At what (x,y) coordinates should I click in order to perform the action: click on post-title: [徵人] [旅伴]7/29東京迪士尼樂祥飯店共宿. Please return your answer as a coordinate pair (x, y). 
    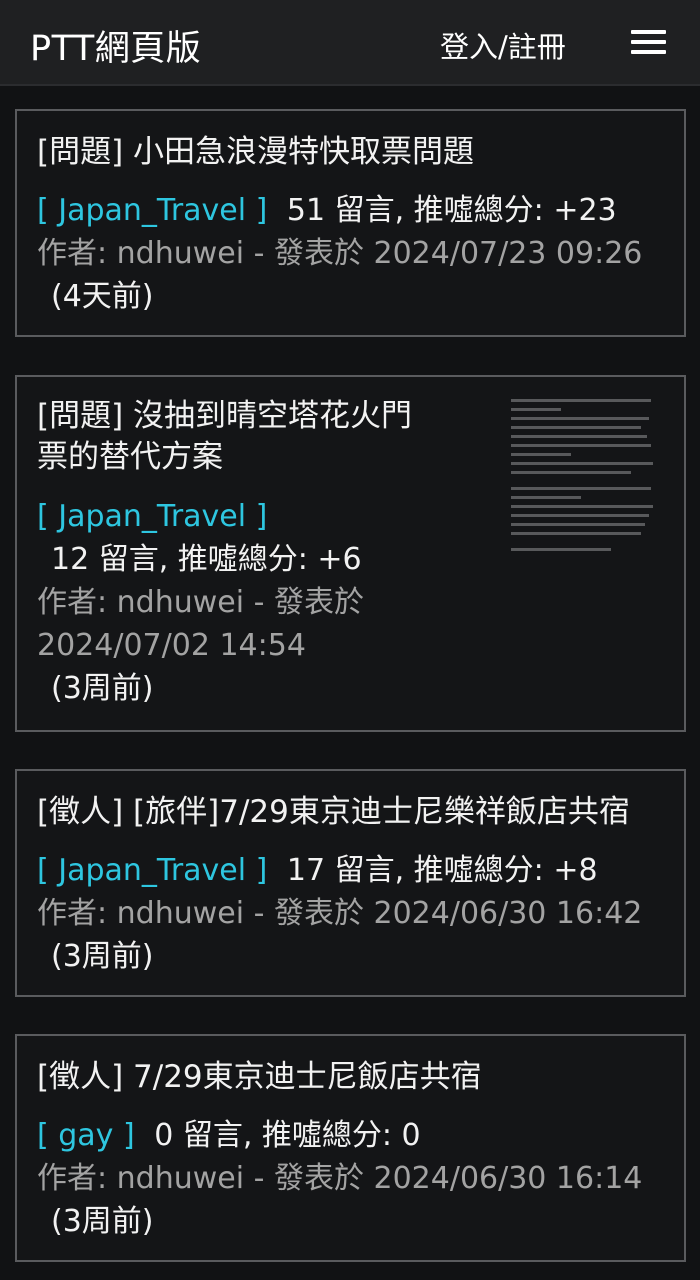
    Looking at the image, I should click on (352, 812).